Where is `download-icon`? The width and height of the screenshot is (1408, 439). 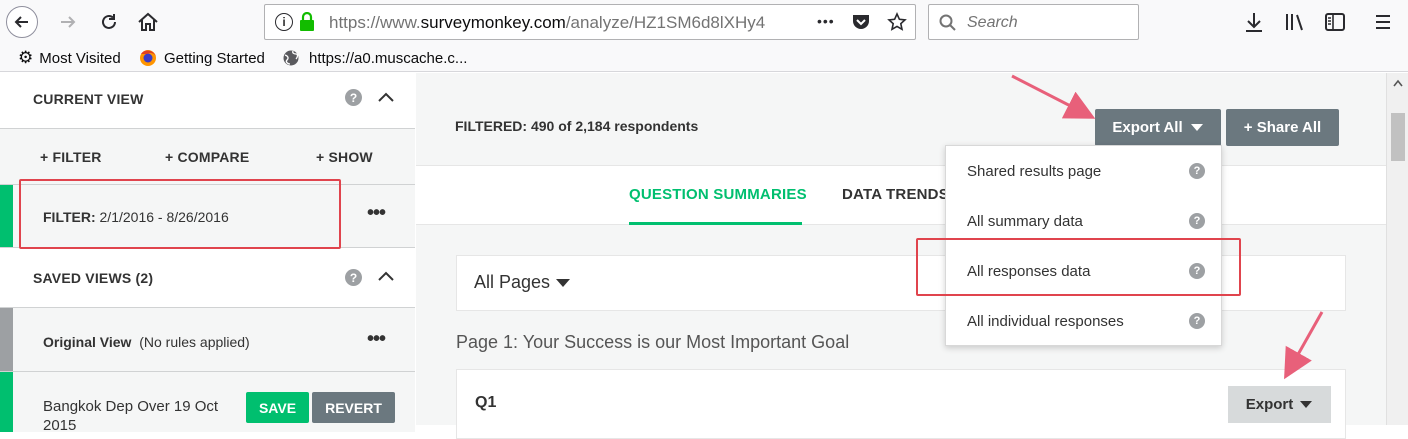 download-icon is located at coordinates (1254, 22).